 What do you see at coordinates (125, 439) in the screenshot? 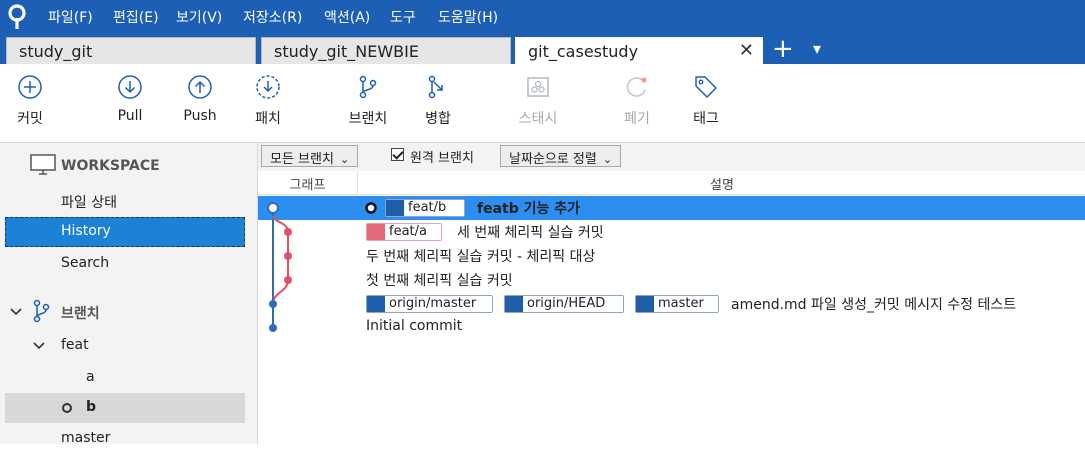
I see `sidebar-item-master: master` at bounding box center [125, 439].